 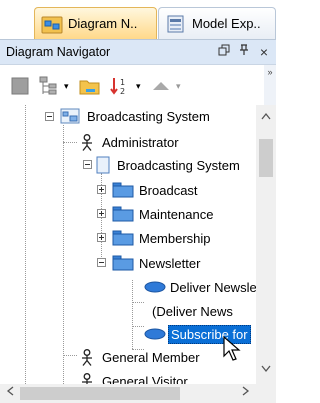 What do you see at coordinates (58, 52) in the screenshot?
I see `panel-title: Diagram Navigator` at bounding box center [58, 52].